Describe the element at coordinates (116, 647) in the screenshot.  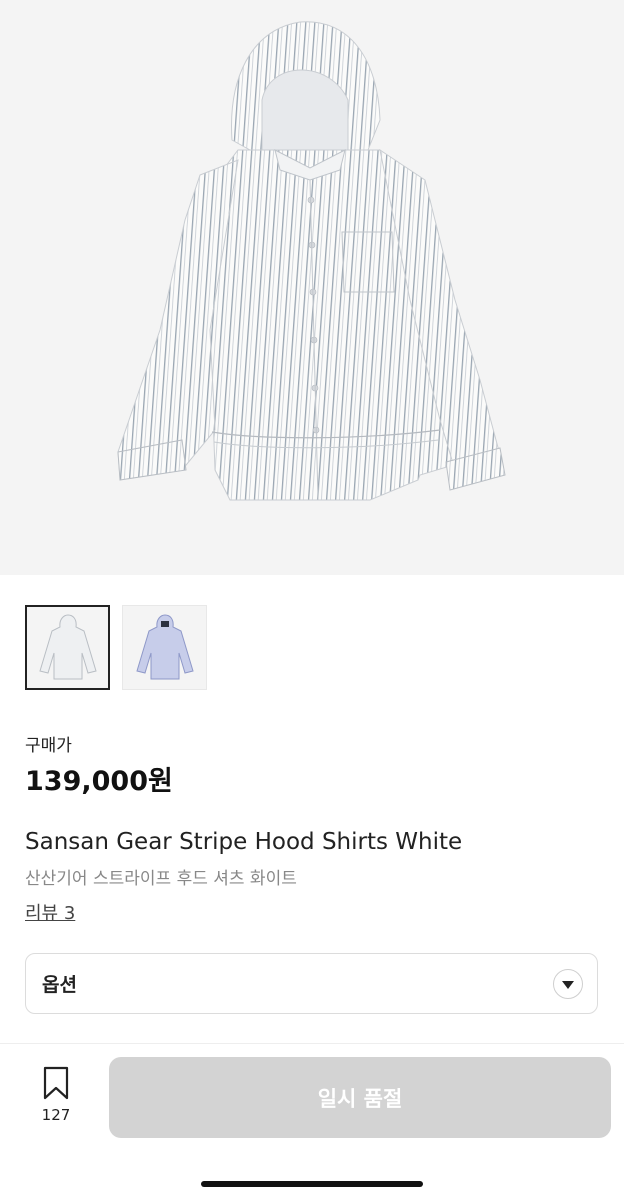
I see `thumbnail-list` at that location.